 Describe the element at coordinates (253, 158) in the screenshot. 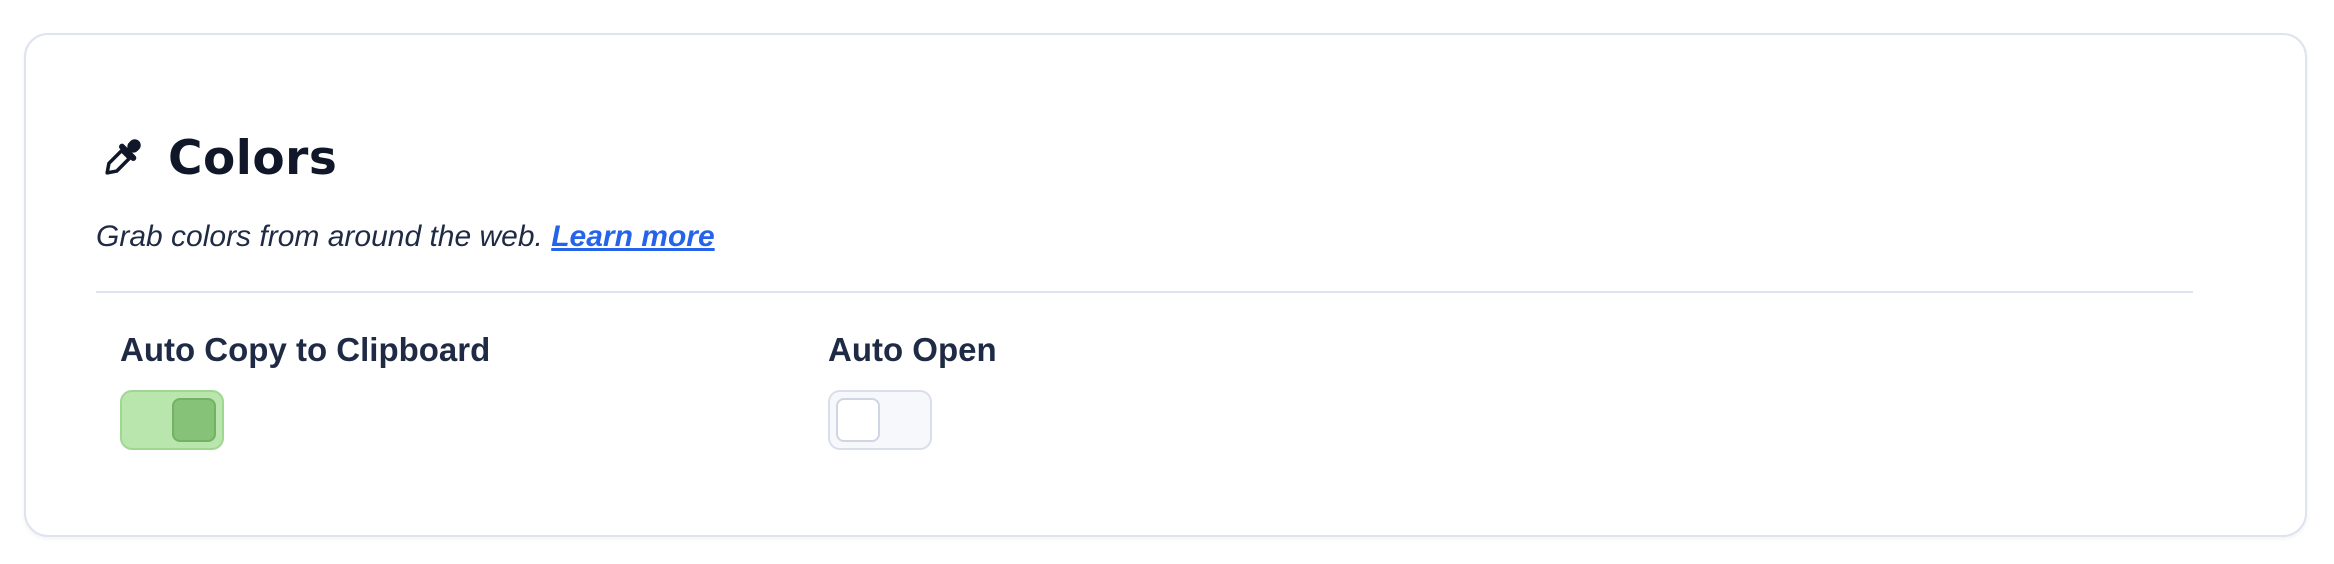

I see `section-title: Colors` at that location.